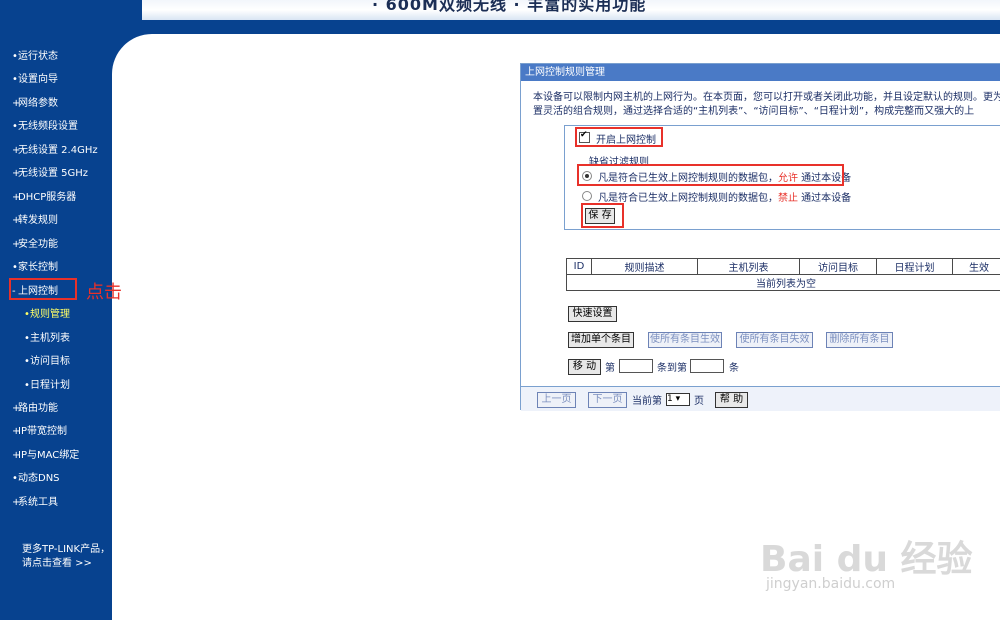 This screenshot has width=1000, height=620. I want to click on sidebar-item-wireless-24: +无线设置 2.4GHz, so click(55, 148).